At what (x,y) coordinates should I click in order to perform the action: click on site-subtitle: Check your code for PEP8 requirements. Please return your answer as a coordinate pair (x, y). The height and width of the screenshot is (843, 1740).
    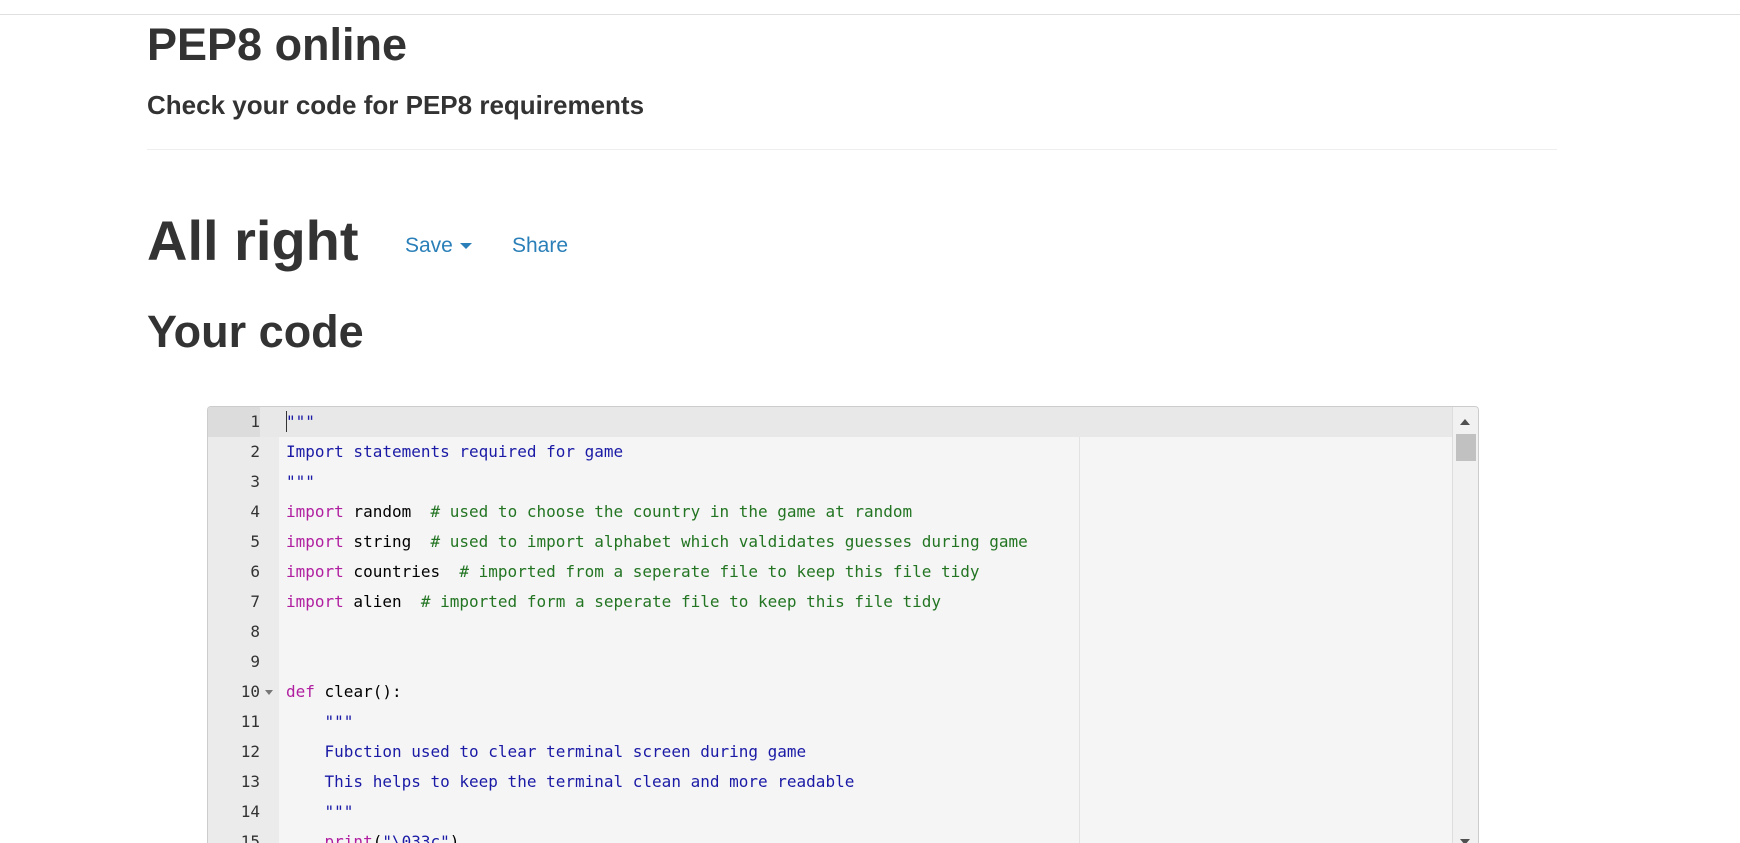
    Looking at the image, I should click on (396, 105).